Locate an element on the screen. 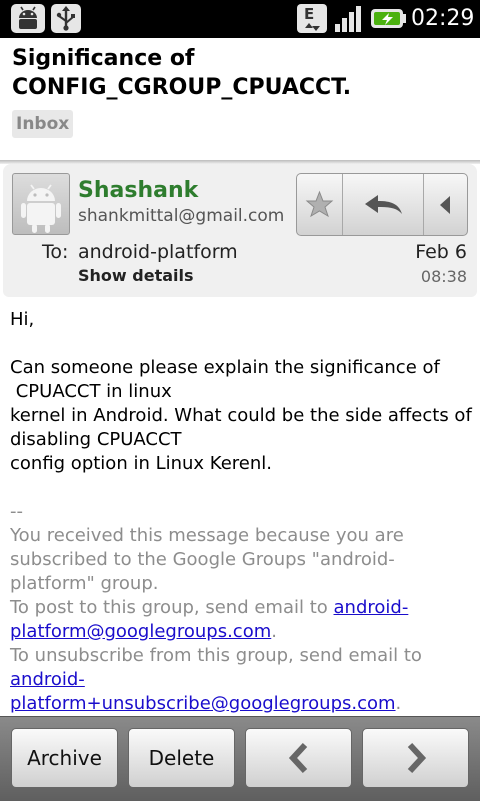  android-avatar-icon is located at coordinates (41, 208).